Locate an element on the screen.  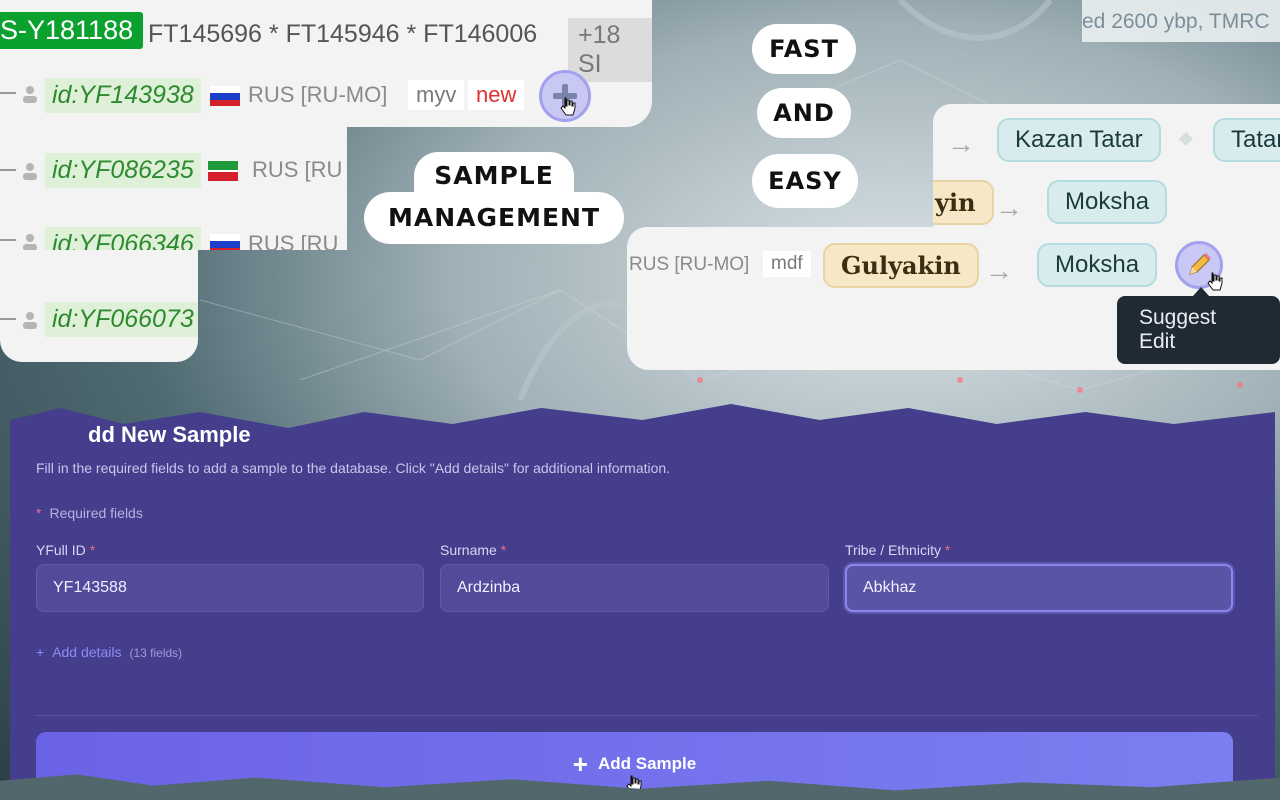
add-details-link: + Add details (13 fields) is located at coordinates (109, 652).